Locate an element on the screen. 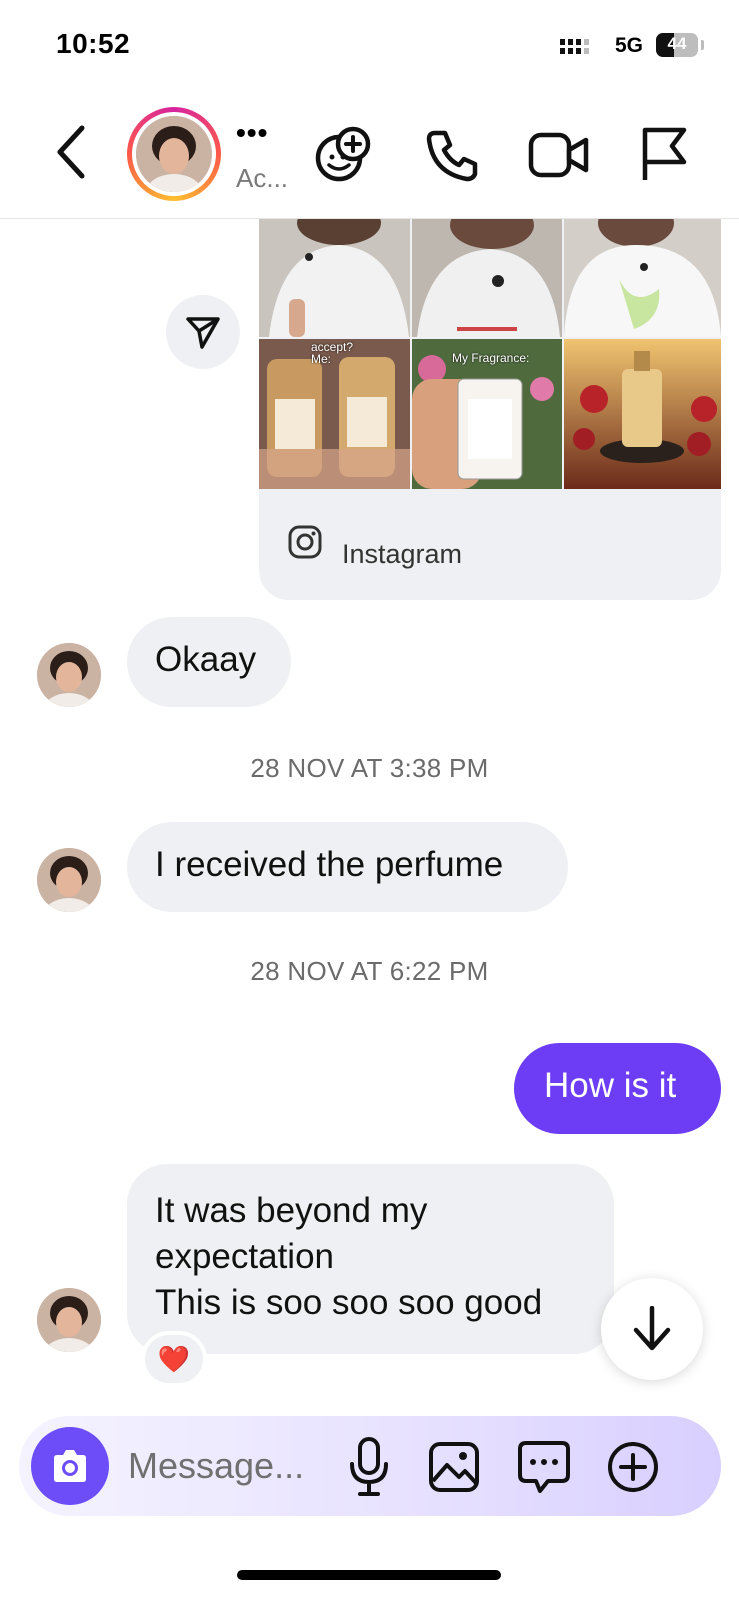 The image size is (739, 1600). battery-icon: 44 is located at coordinates (677, 45).